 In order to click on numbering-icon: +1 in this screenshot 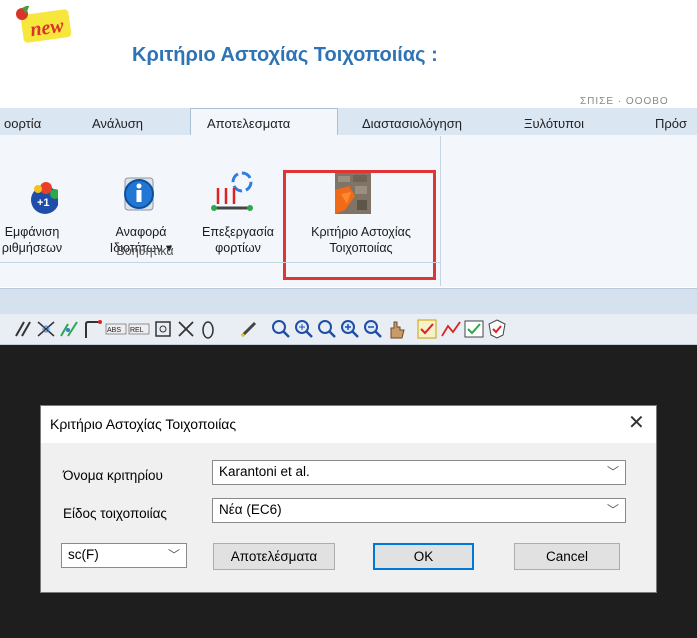, I will do `click(34, 198)`.